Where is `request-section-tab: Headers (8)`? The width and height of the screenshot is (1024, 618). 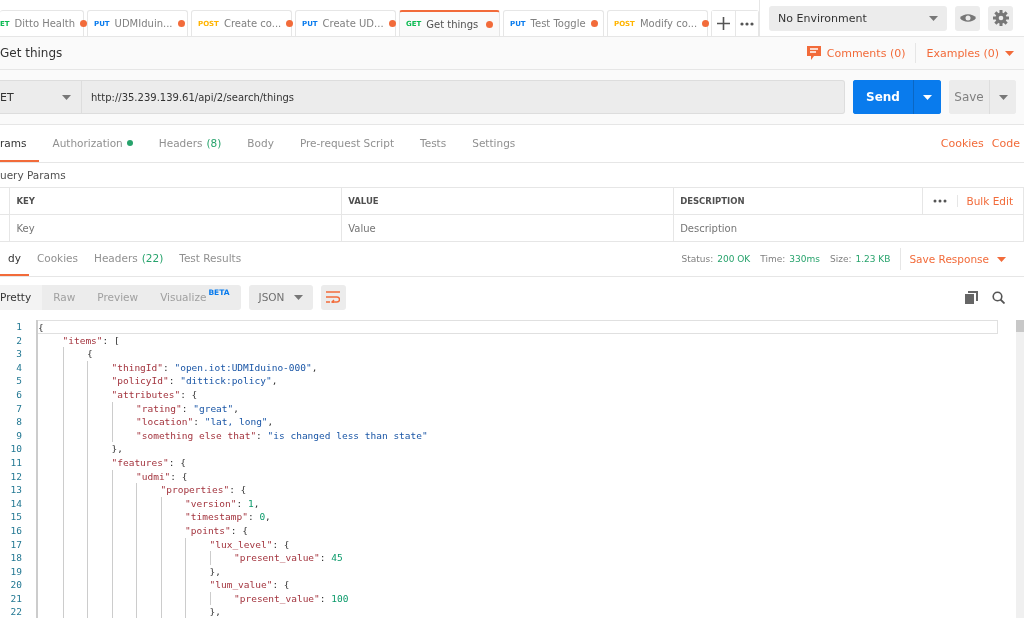 request-section-tab: Headers (8) is located at coordinates (190, 143).